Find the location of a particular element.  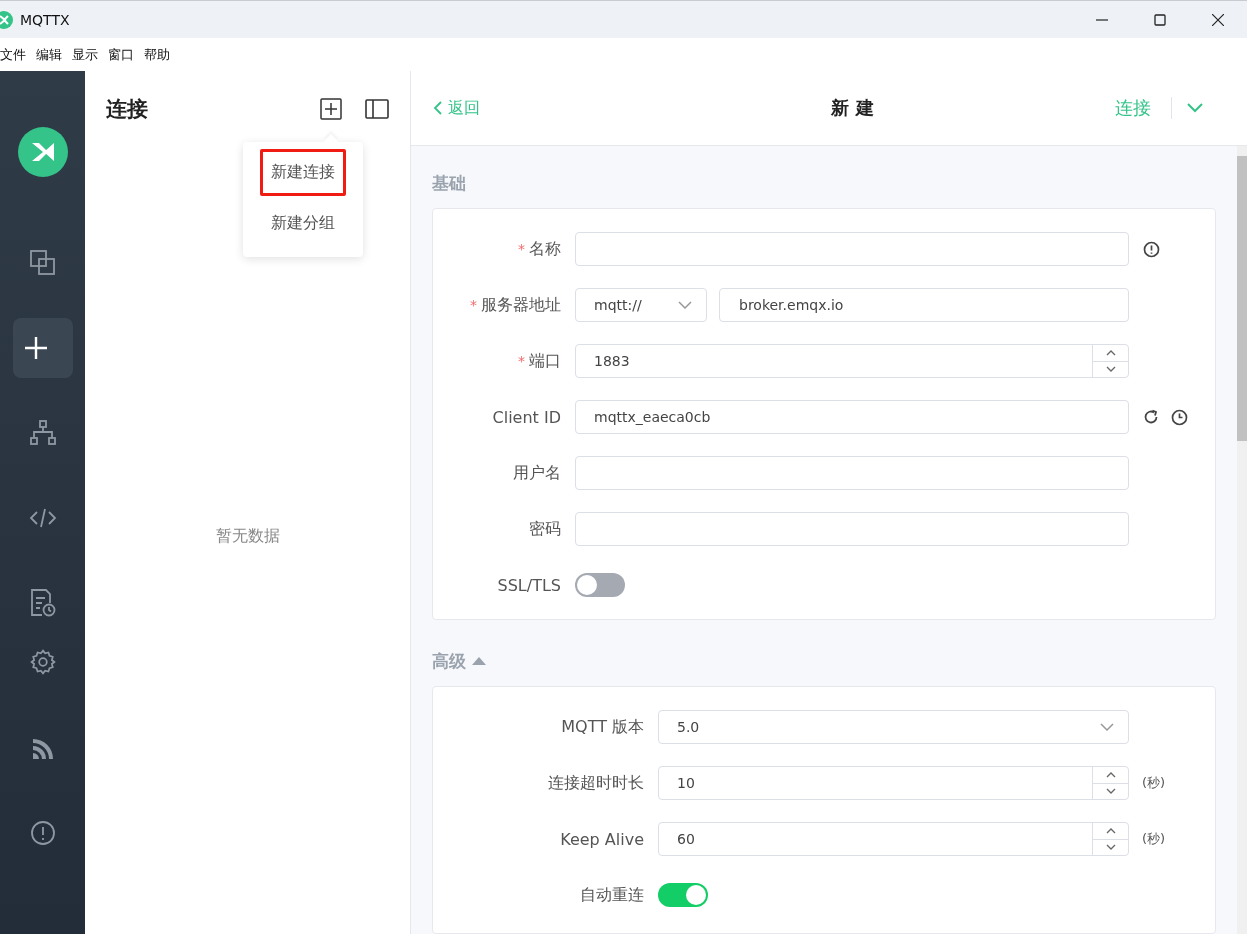

select-field: 5.0 is located at coordinates (893, 727).